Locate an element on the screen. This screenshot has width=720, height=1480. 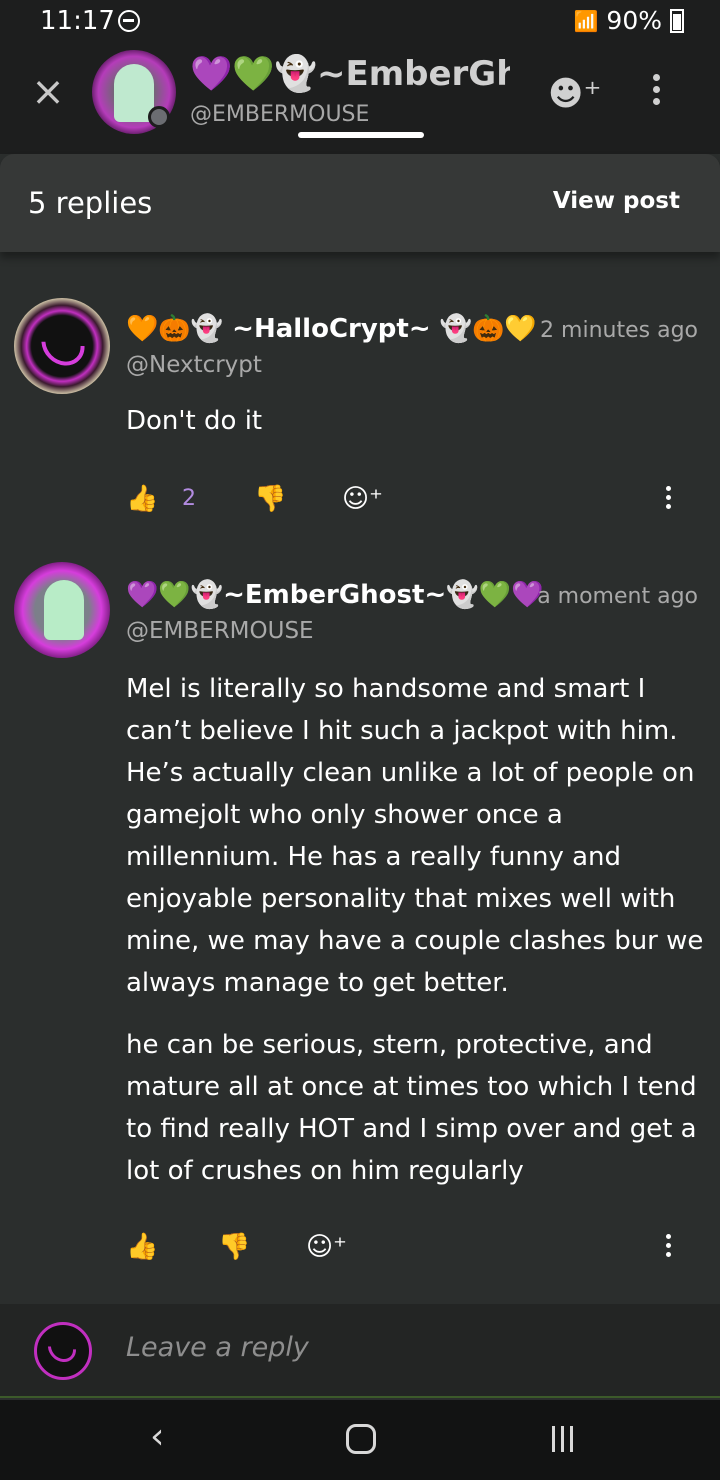
comment-body: Don't do it is located at coordinates (416, 431).